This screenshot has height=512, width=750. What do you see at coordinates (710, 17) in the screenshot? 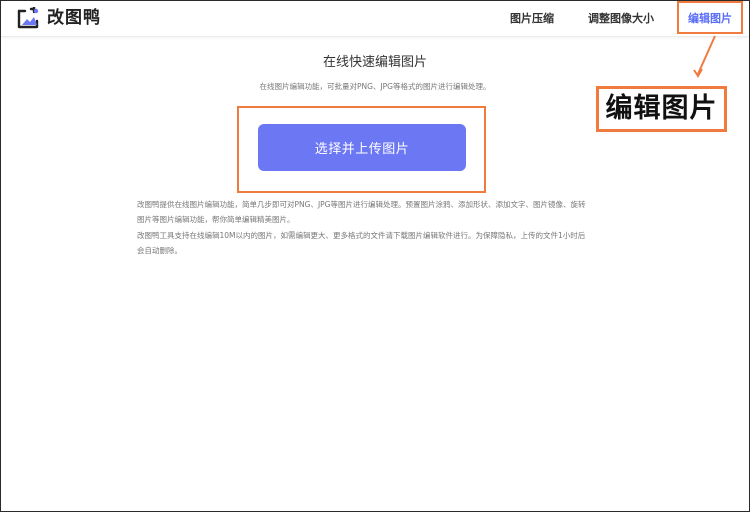
I see `nav-edit-highlight-box` at bounding box center [710, 17].